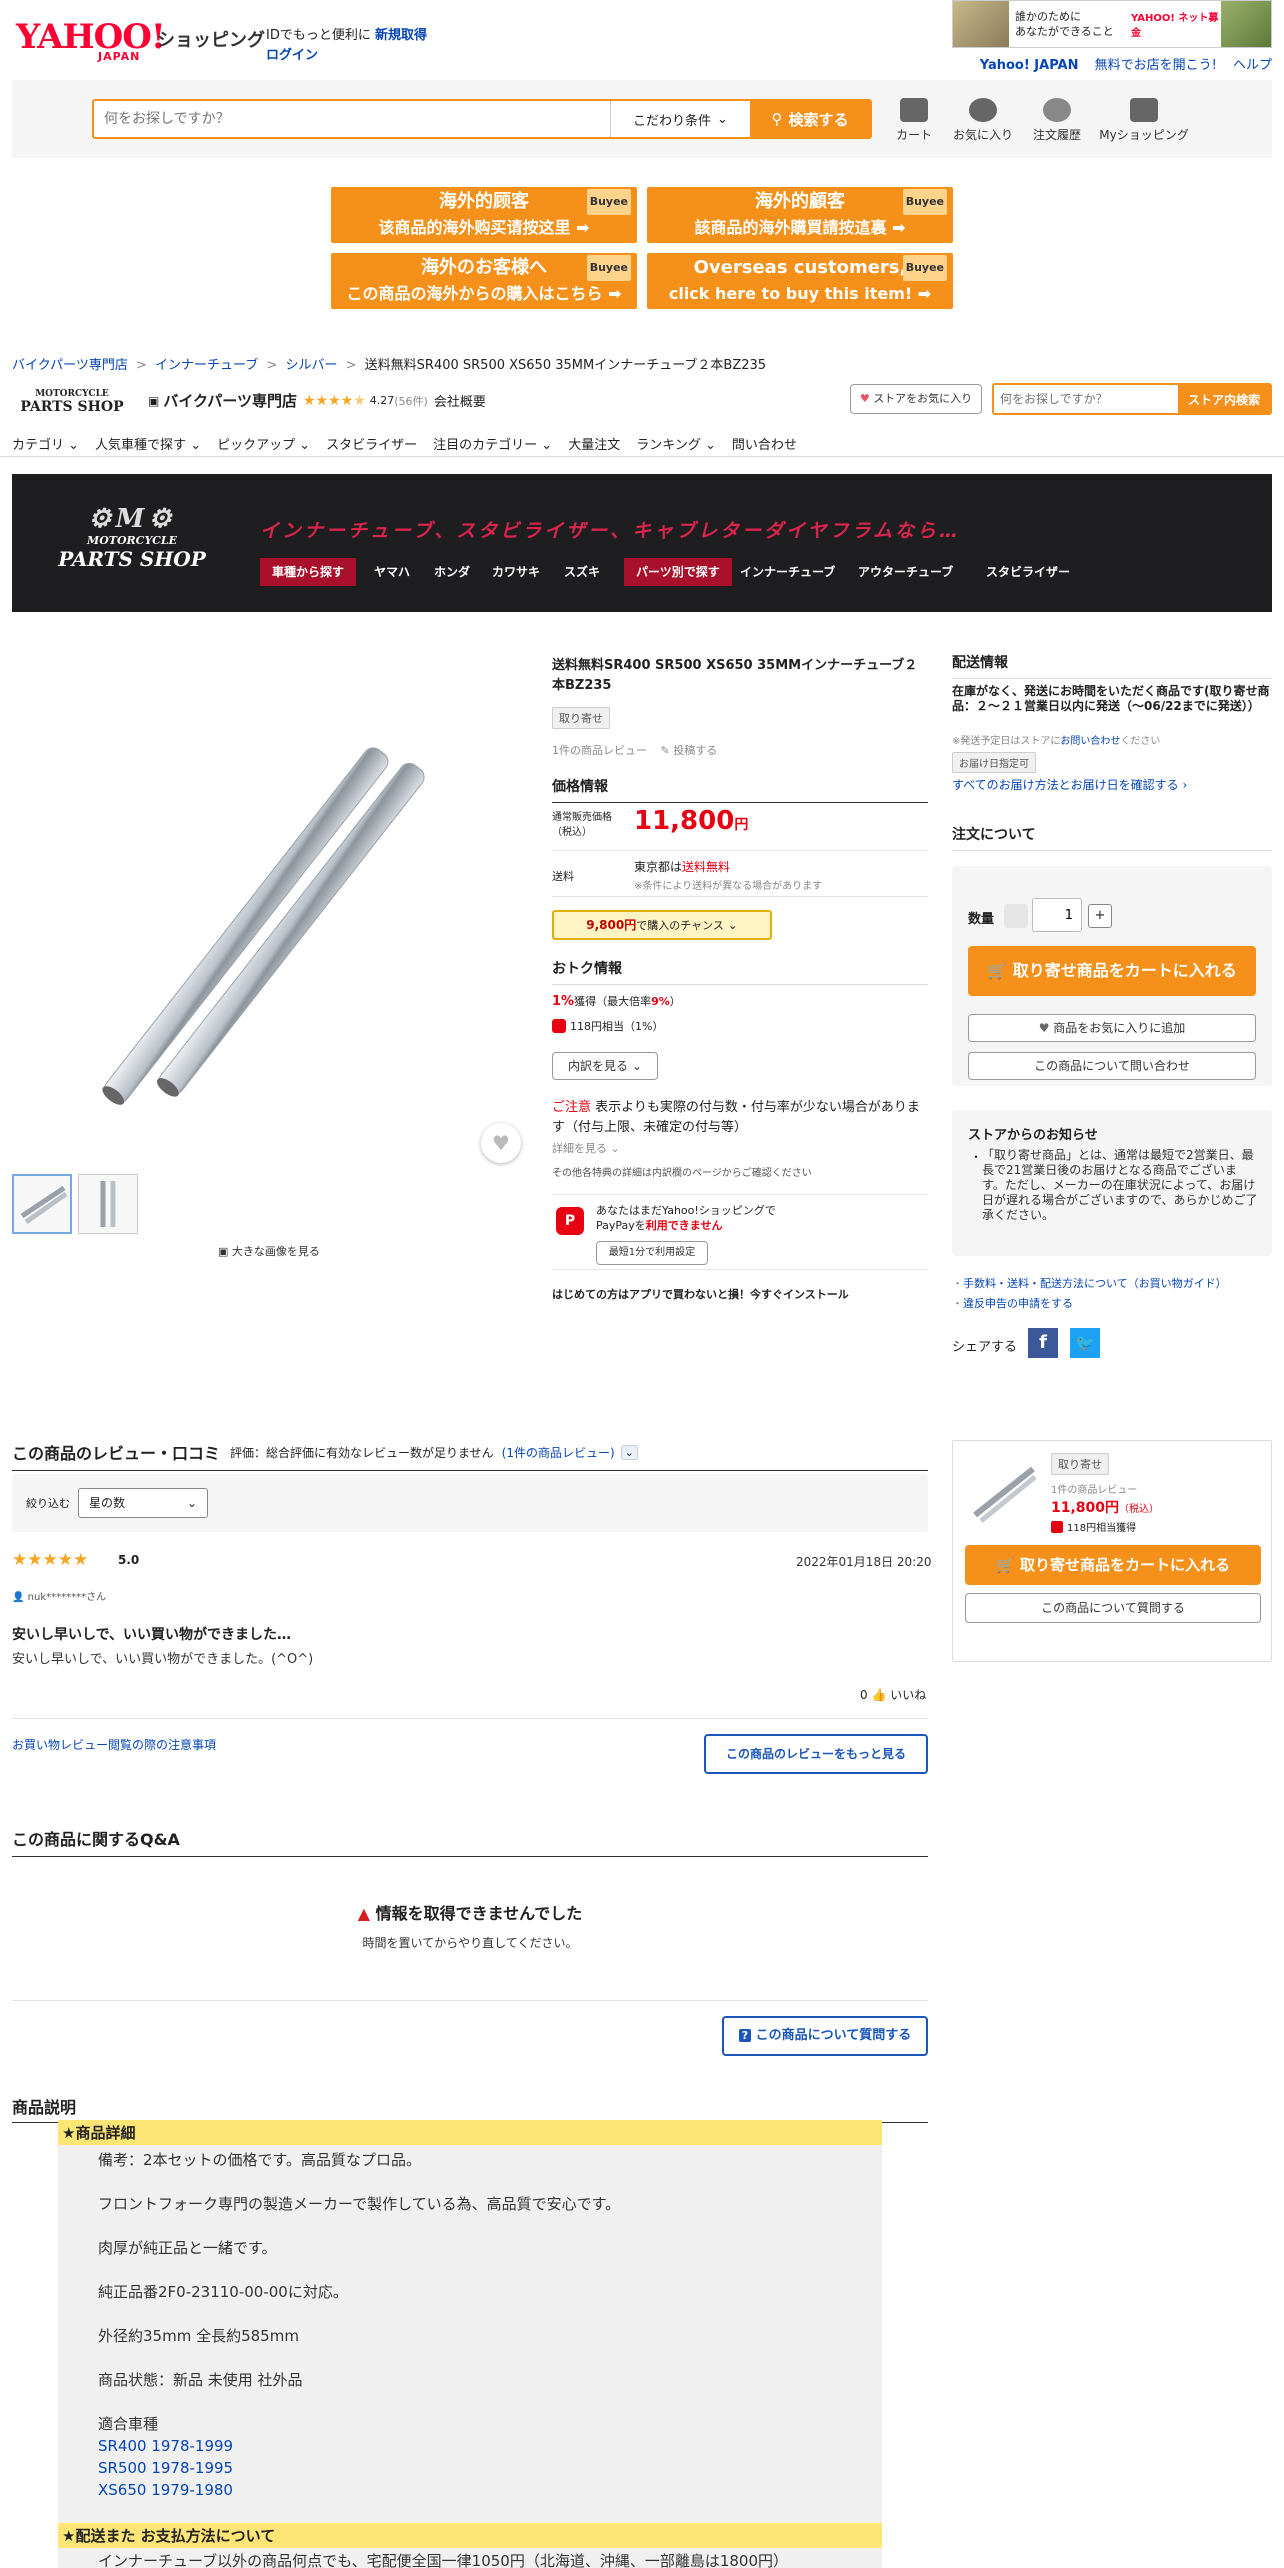 This screenshot has width=1284, height=2568. Describe the element at coordinates (825, 2036) in the screenshot. I see `ask-question-button: ? この商品について質問する` at that location.